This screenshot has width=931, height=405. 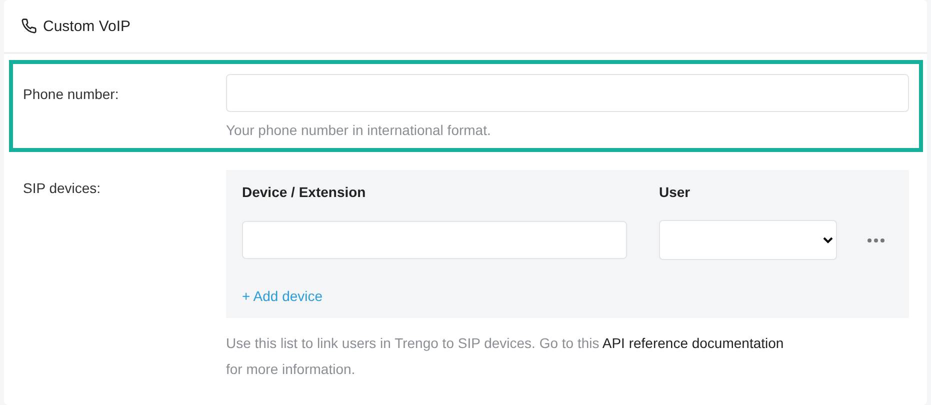 What do you see at coordinates (62, 188) in the screenshot?
I see `field-label: SIP devices:` at bounding box center [62, 188].